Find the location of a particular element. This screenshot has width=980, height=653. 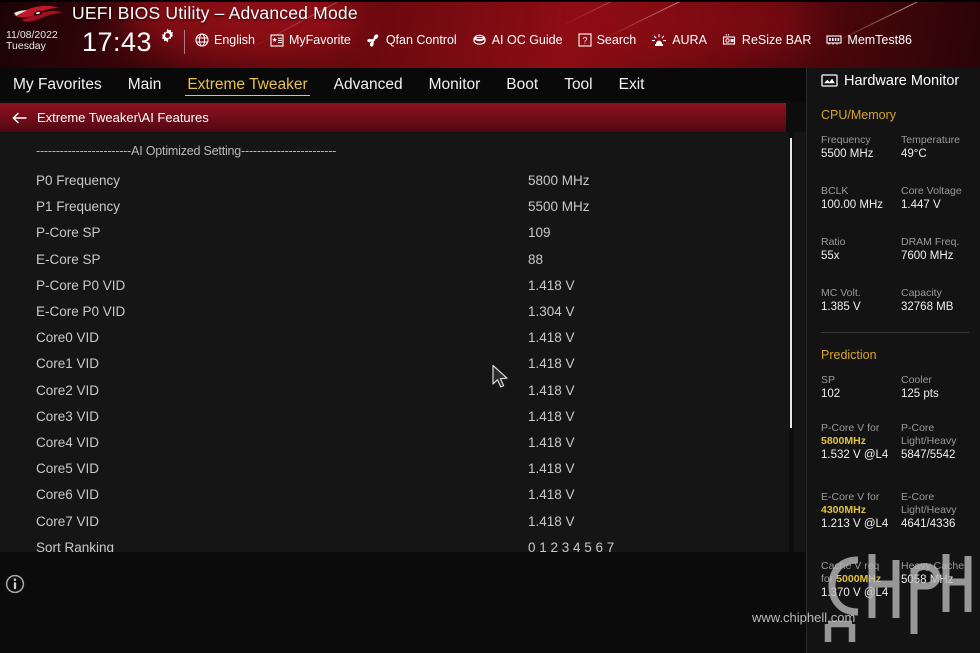

hwm-prediction-value: 5058 MHz is located at coordinates (927, 580).